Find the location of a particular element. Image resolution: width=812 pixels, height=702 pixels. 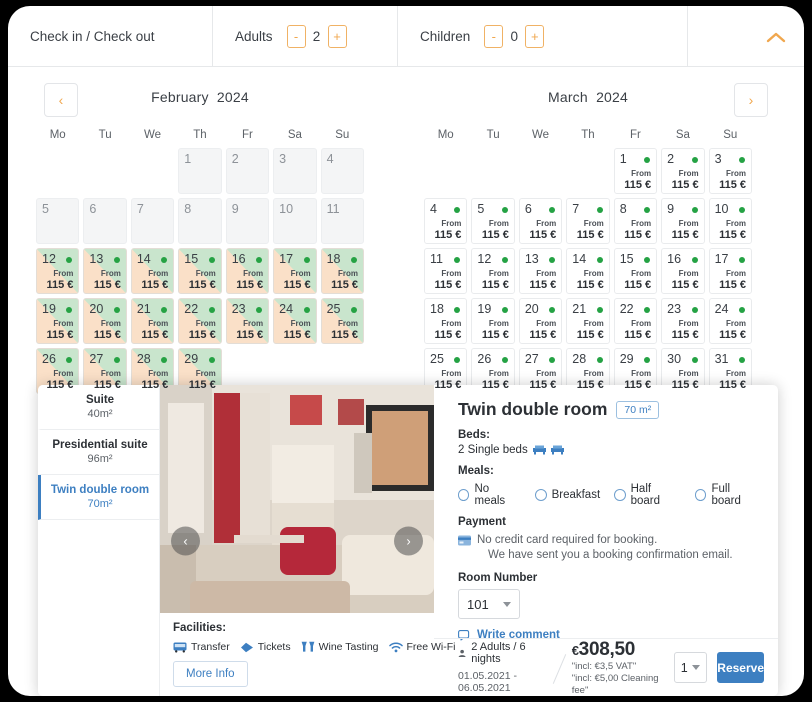

calendar-day-cell: 11 From 115 € is located at coordinates (446, 271).